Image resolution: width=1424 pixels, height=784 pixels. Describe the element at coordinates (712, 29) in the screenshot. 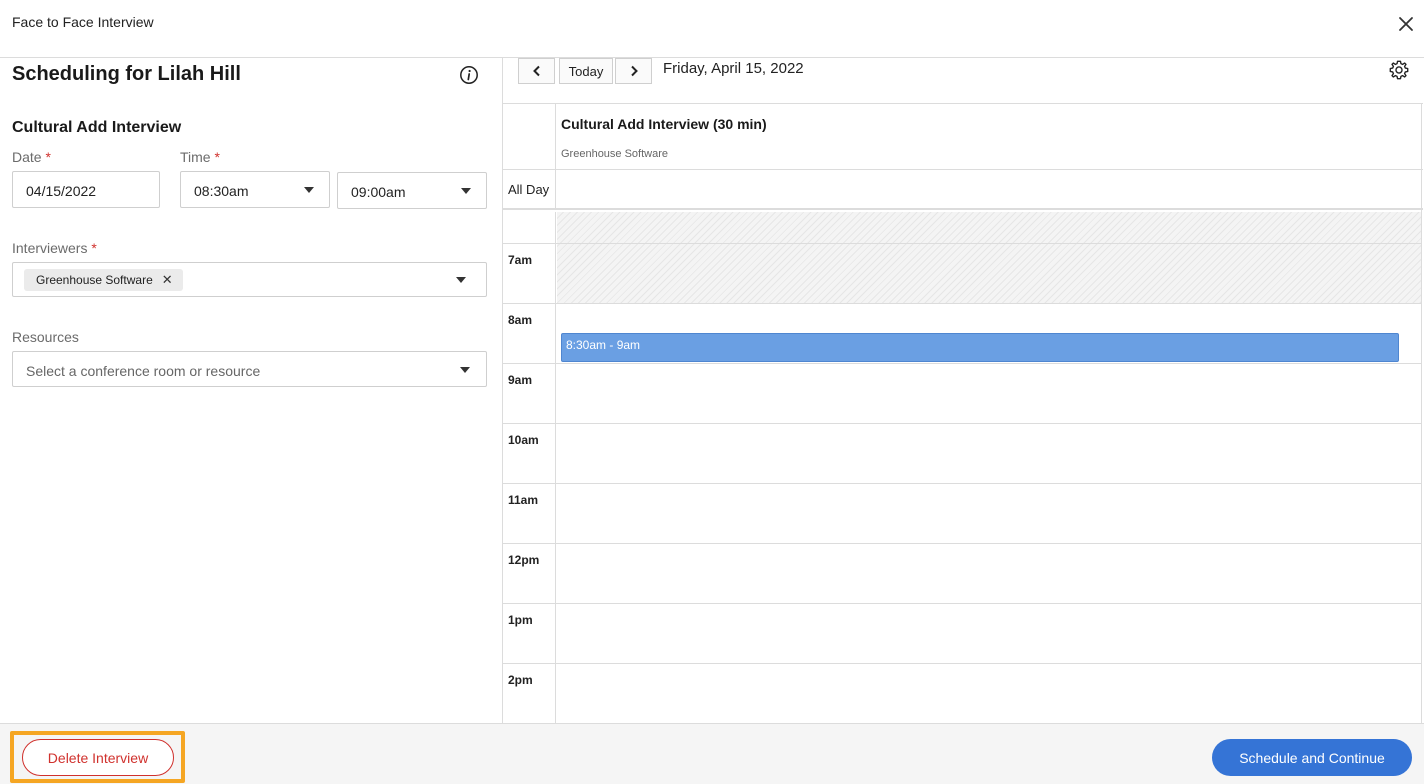

I see `modal-header: Face to Face Interview` at that location.